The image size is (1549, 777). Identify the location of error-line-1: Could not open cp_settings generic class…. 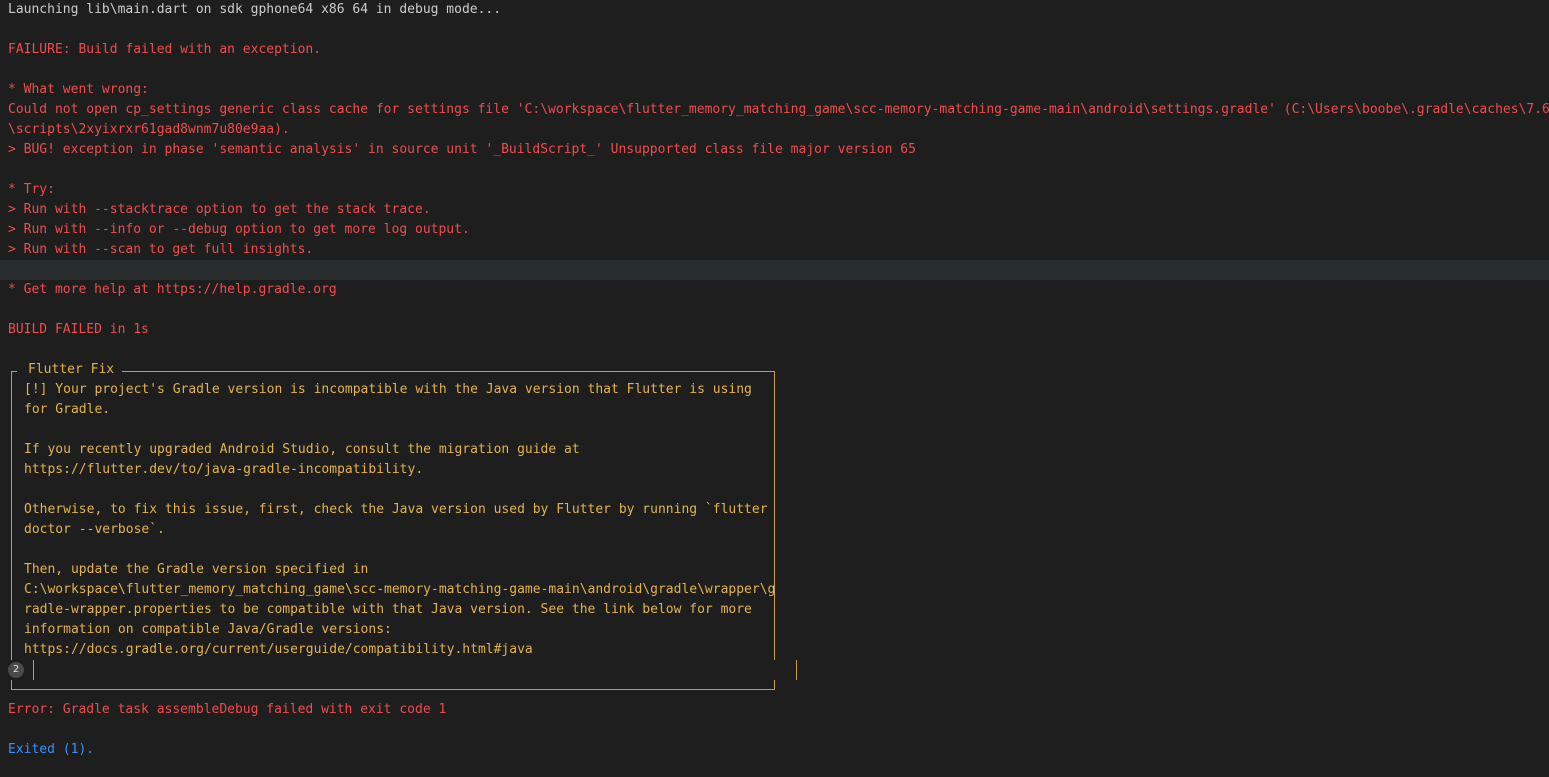
(778, 109).